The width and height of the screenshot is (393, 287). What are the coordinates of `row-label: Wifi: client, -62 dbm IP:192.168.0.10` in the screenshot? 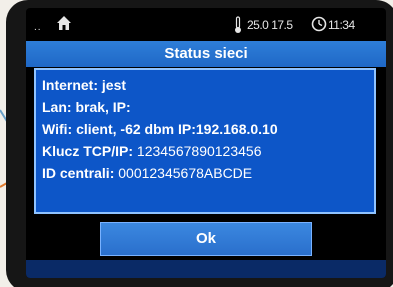 It's located at (160, 129).